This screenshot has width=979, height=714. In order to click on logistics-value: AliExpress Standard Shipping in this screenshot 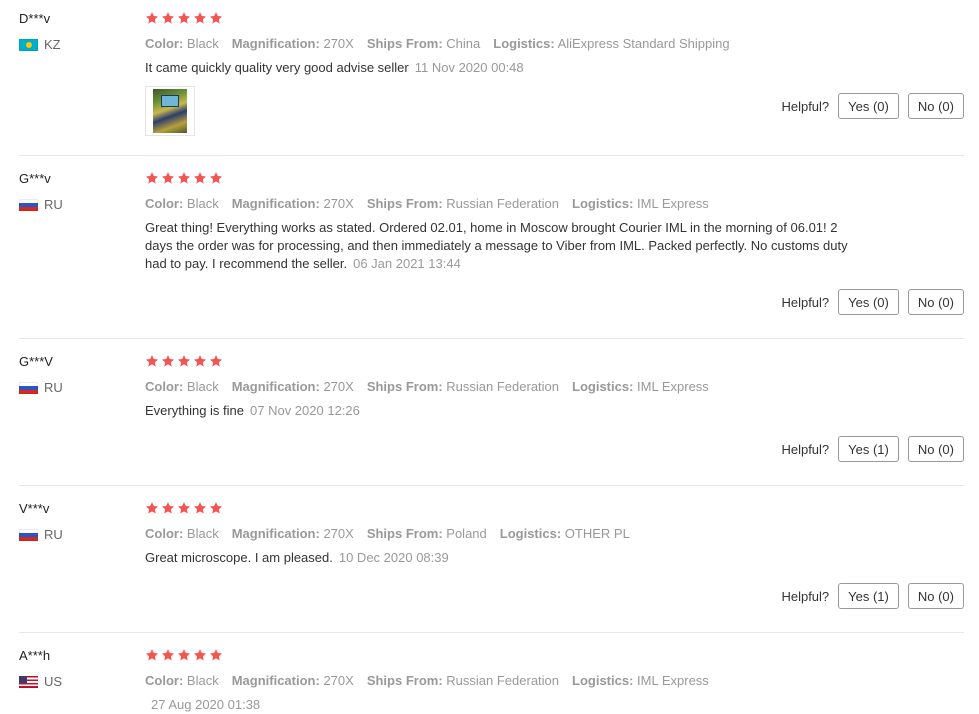, I will do `click(643, 43)`.